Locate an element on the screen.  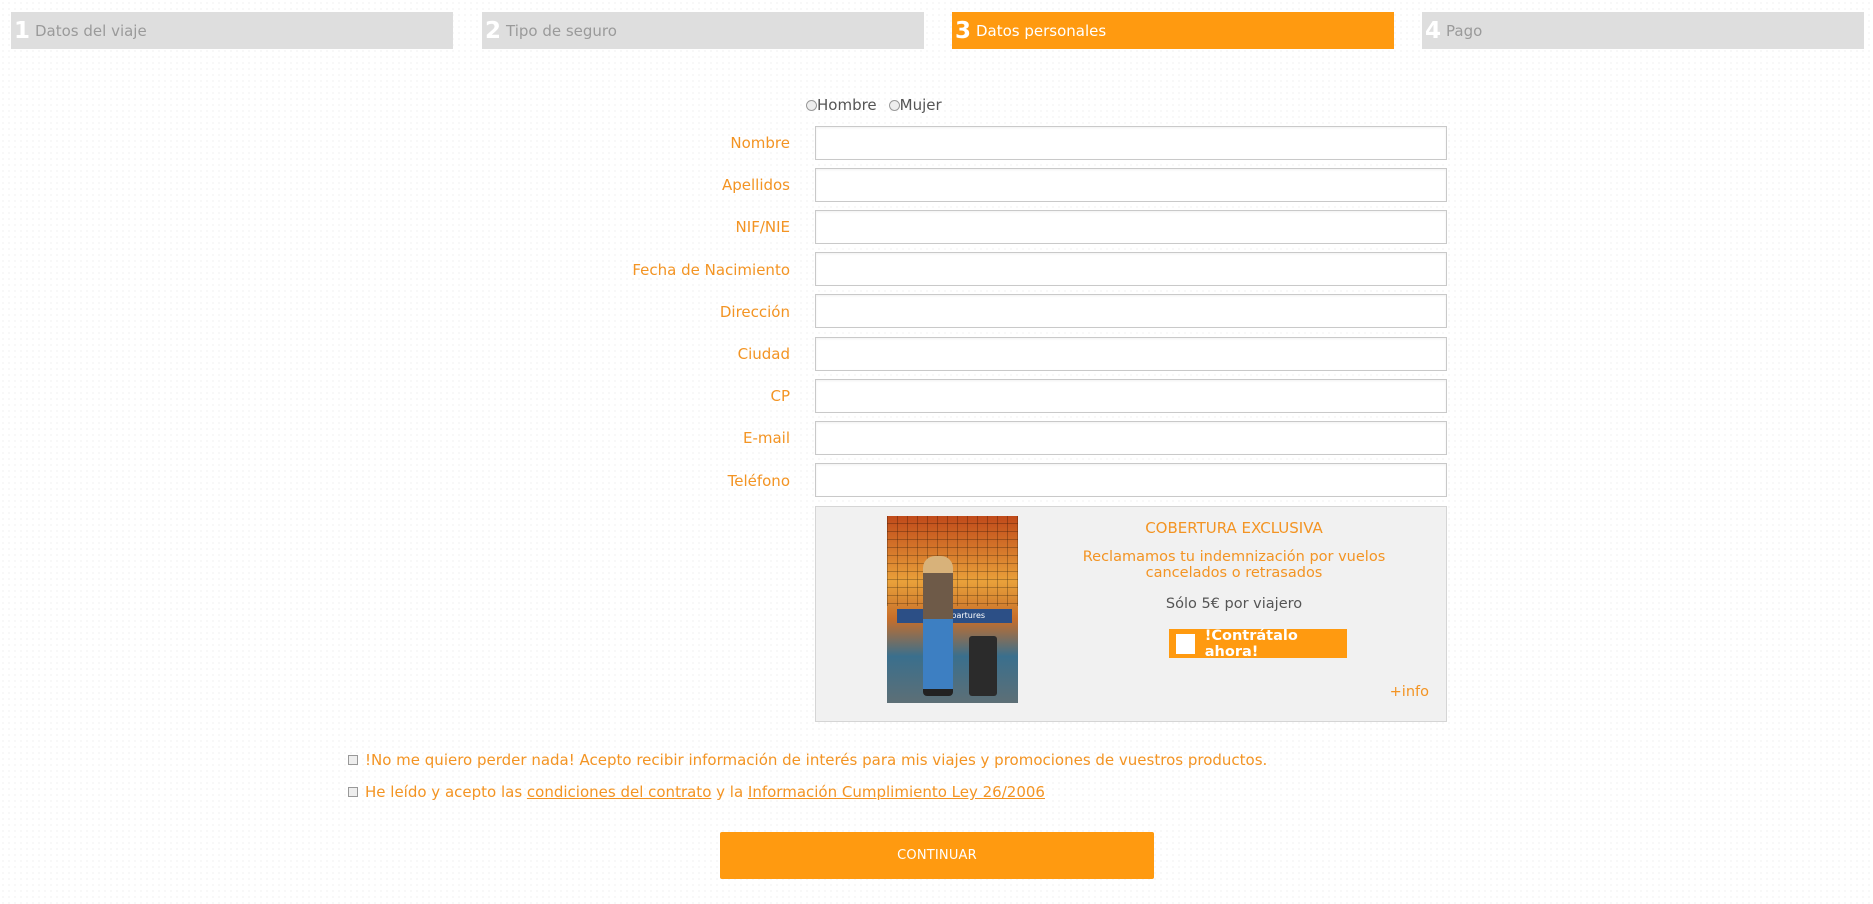
terms-prefix: He leído y acepto las is located at coordinates (446, 792).